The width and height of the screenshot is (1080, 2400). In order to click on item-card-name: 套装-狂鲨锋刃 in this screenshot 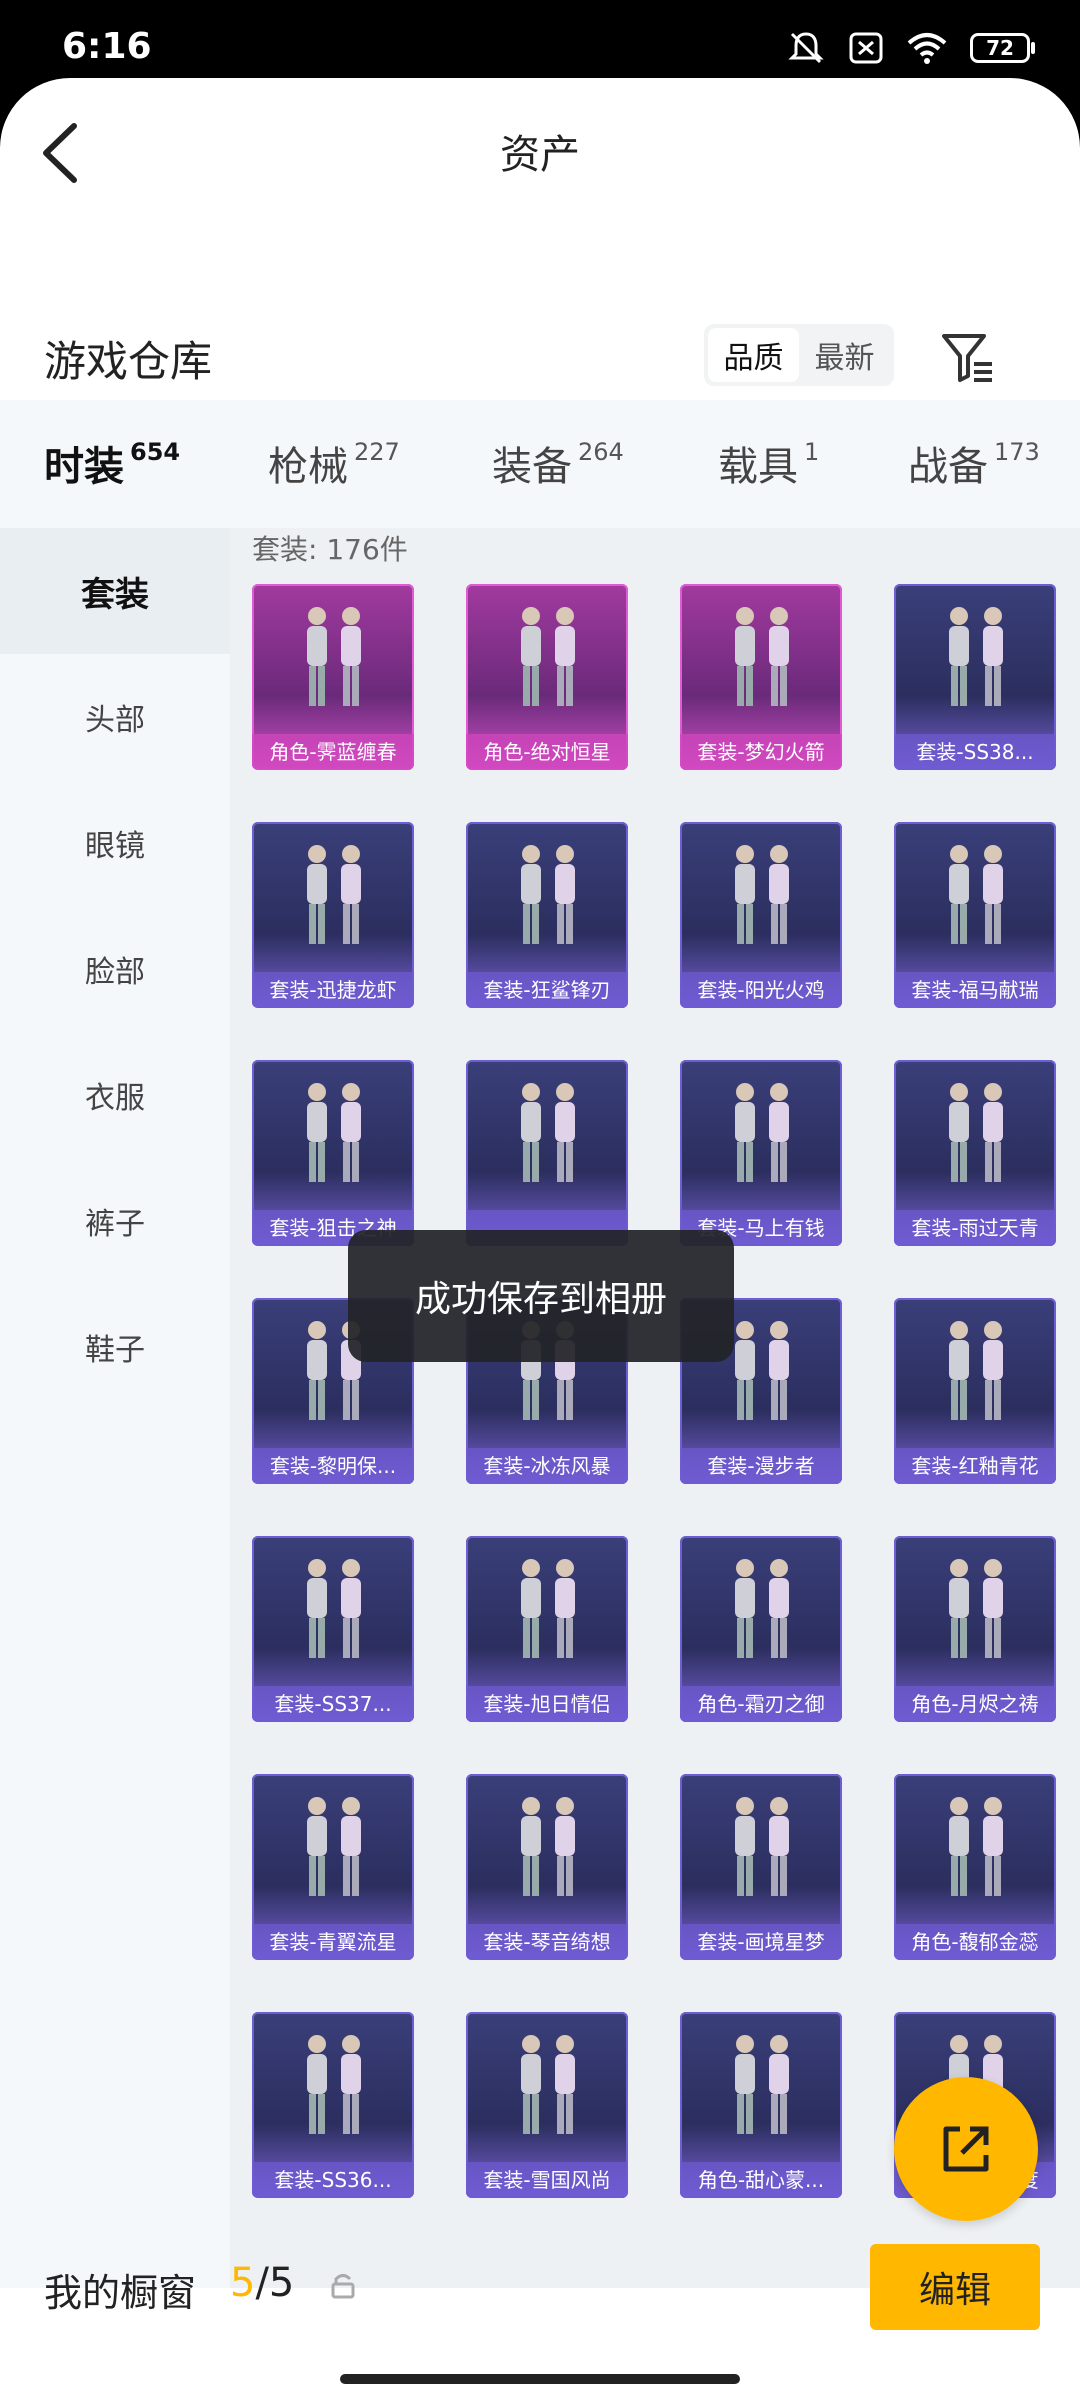, I will do `click(547, 990)`.